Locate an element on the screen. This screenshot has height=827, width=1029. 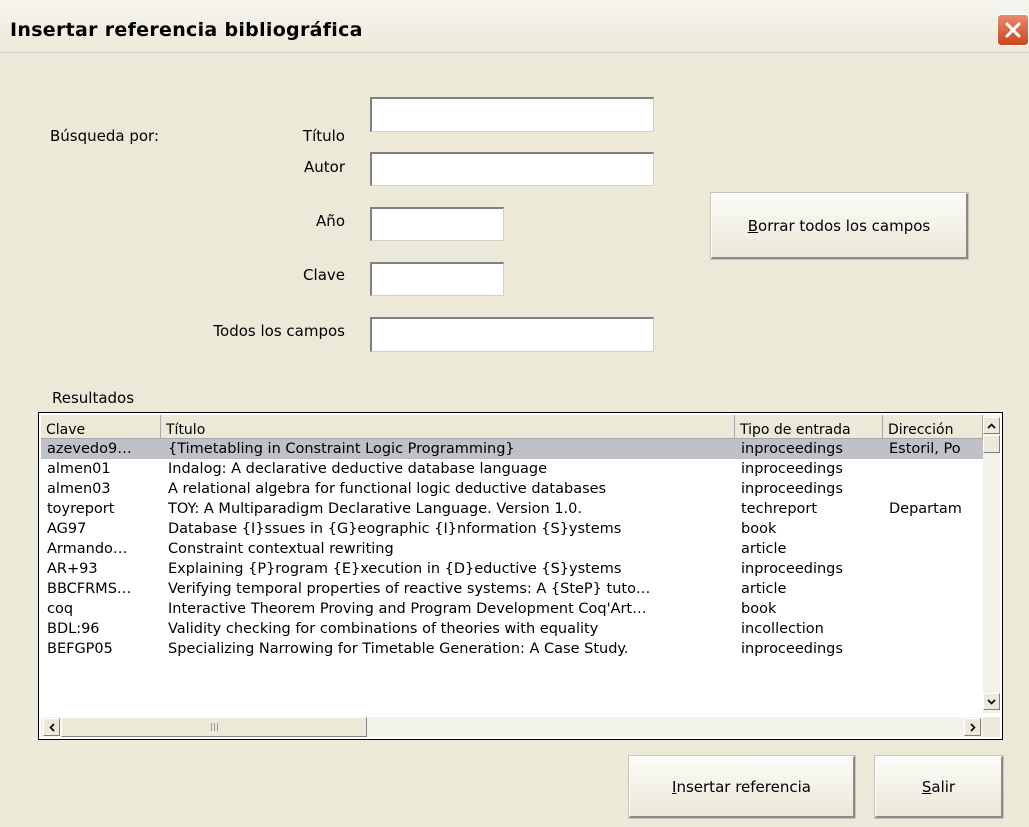
clear-all-mnemonic: B is located at coordinates (753, 225).